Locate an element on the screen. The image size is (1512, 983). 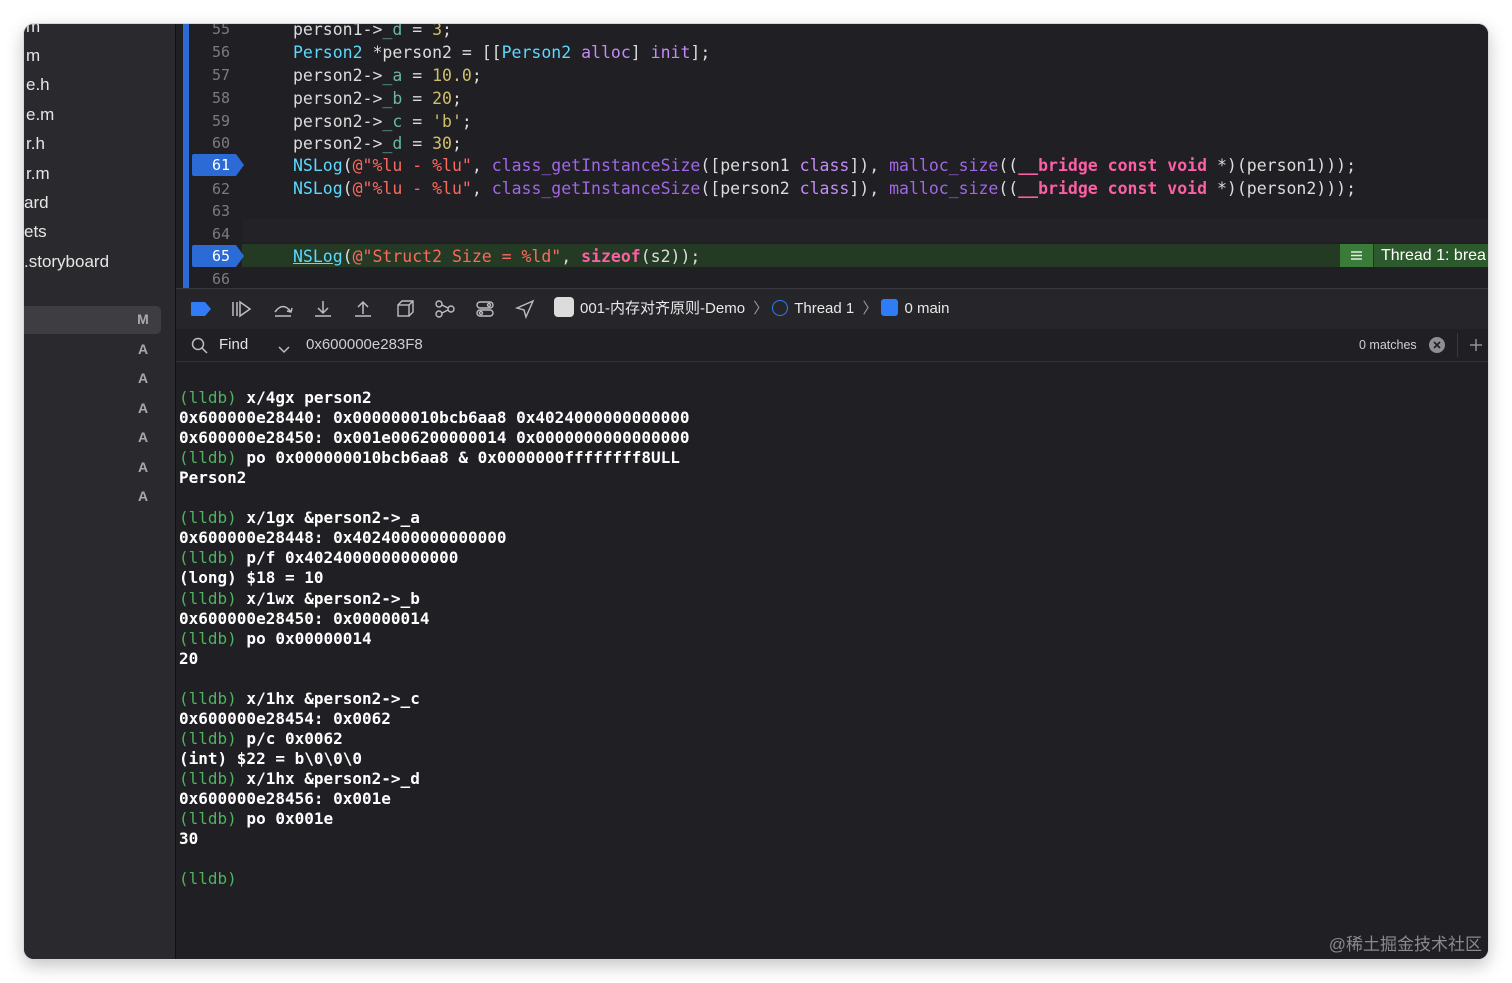
step-into-icon is located at coordinates (323, 309).